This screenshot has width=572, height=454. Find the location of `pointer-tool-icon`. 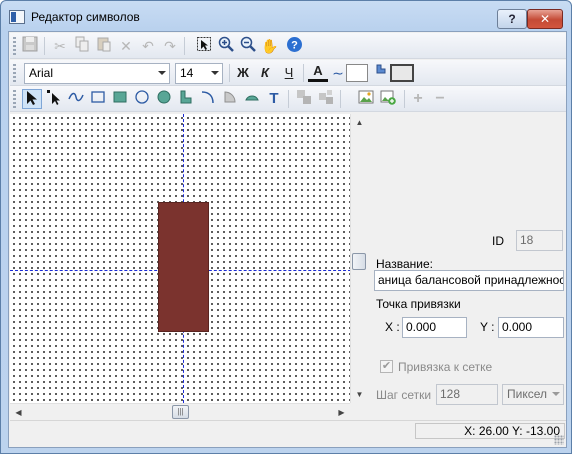

pointer-tool-icon is located at coordinates (32, 99).